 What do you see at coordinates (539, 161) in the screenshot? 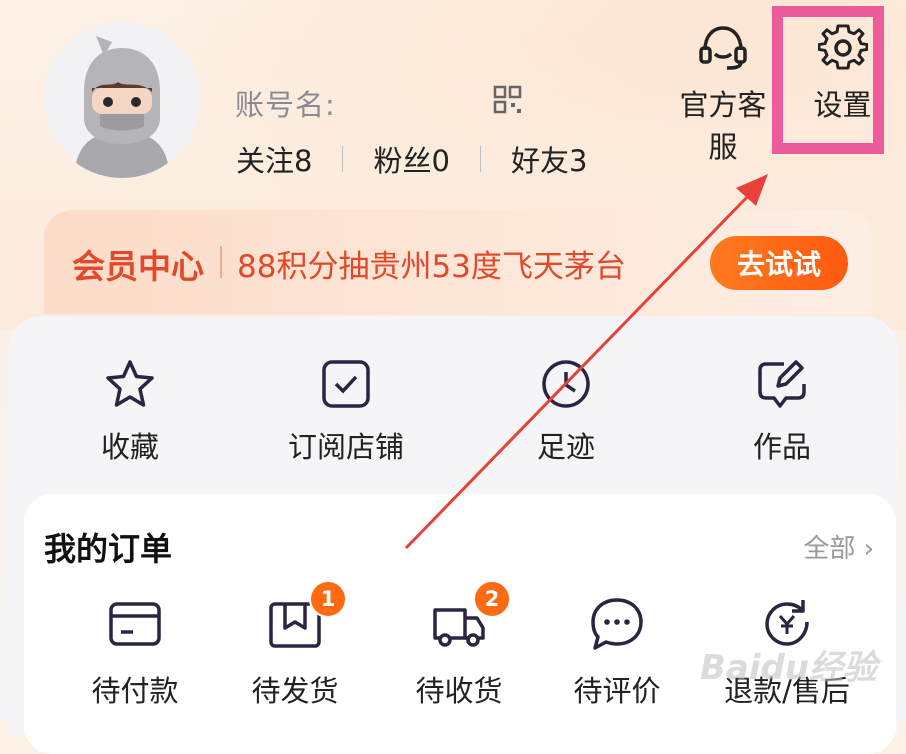
I see `stat-label: 好友` at bounding box center [539, 161].